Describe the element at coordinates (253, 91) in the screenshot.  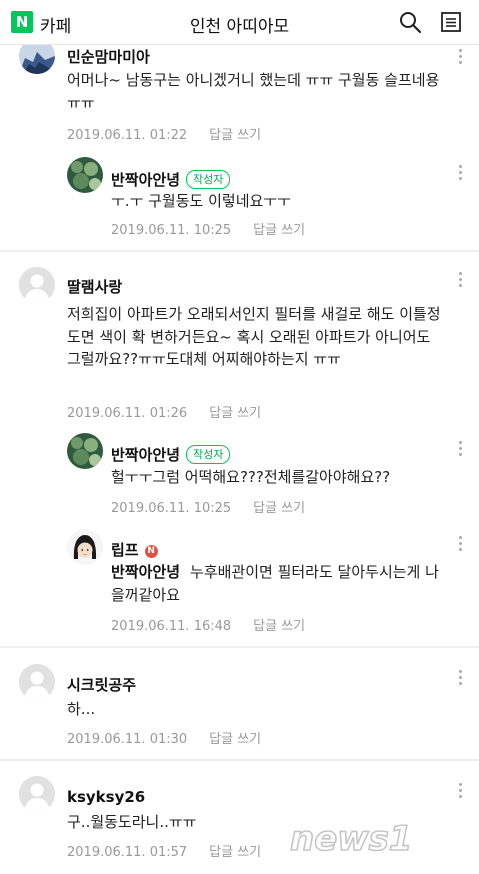
I see `comment-text: 어머나~ 남동구는 아니겠거니 했는데 ㅠㅠ 구월동 슬프네용 ㅠㅠ` at that location.